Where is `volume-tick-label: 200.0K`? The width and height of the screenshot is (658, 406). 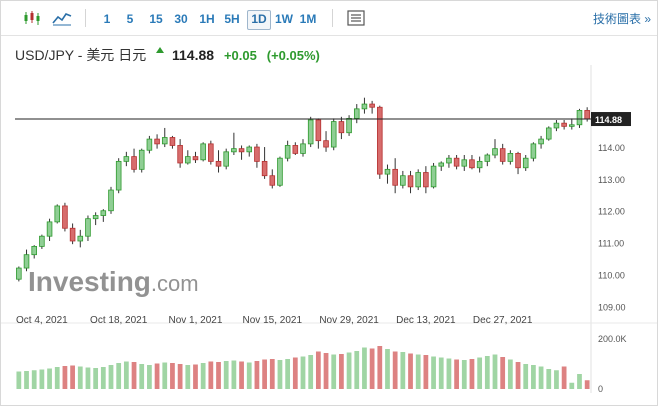 volume-tick-label: 200.0K is located at coordinates (612, 339).